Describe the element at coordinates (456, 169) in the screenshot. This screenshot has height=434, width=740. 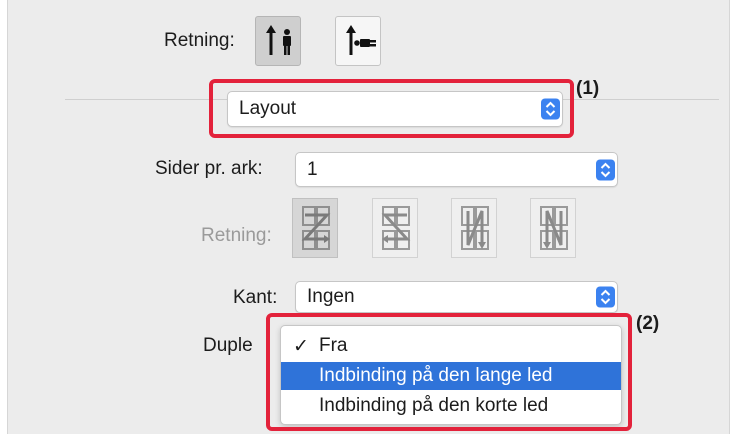
I see `pages-per-sheet-popup: 1` at that location.